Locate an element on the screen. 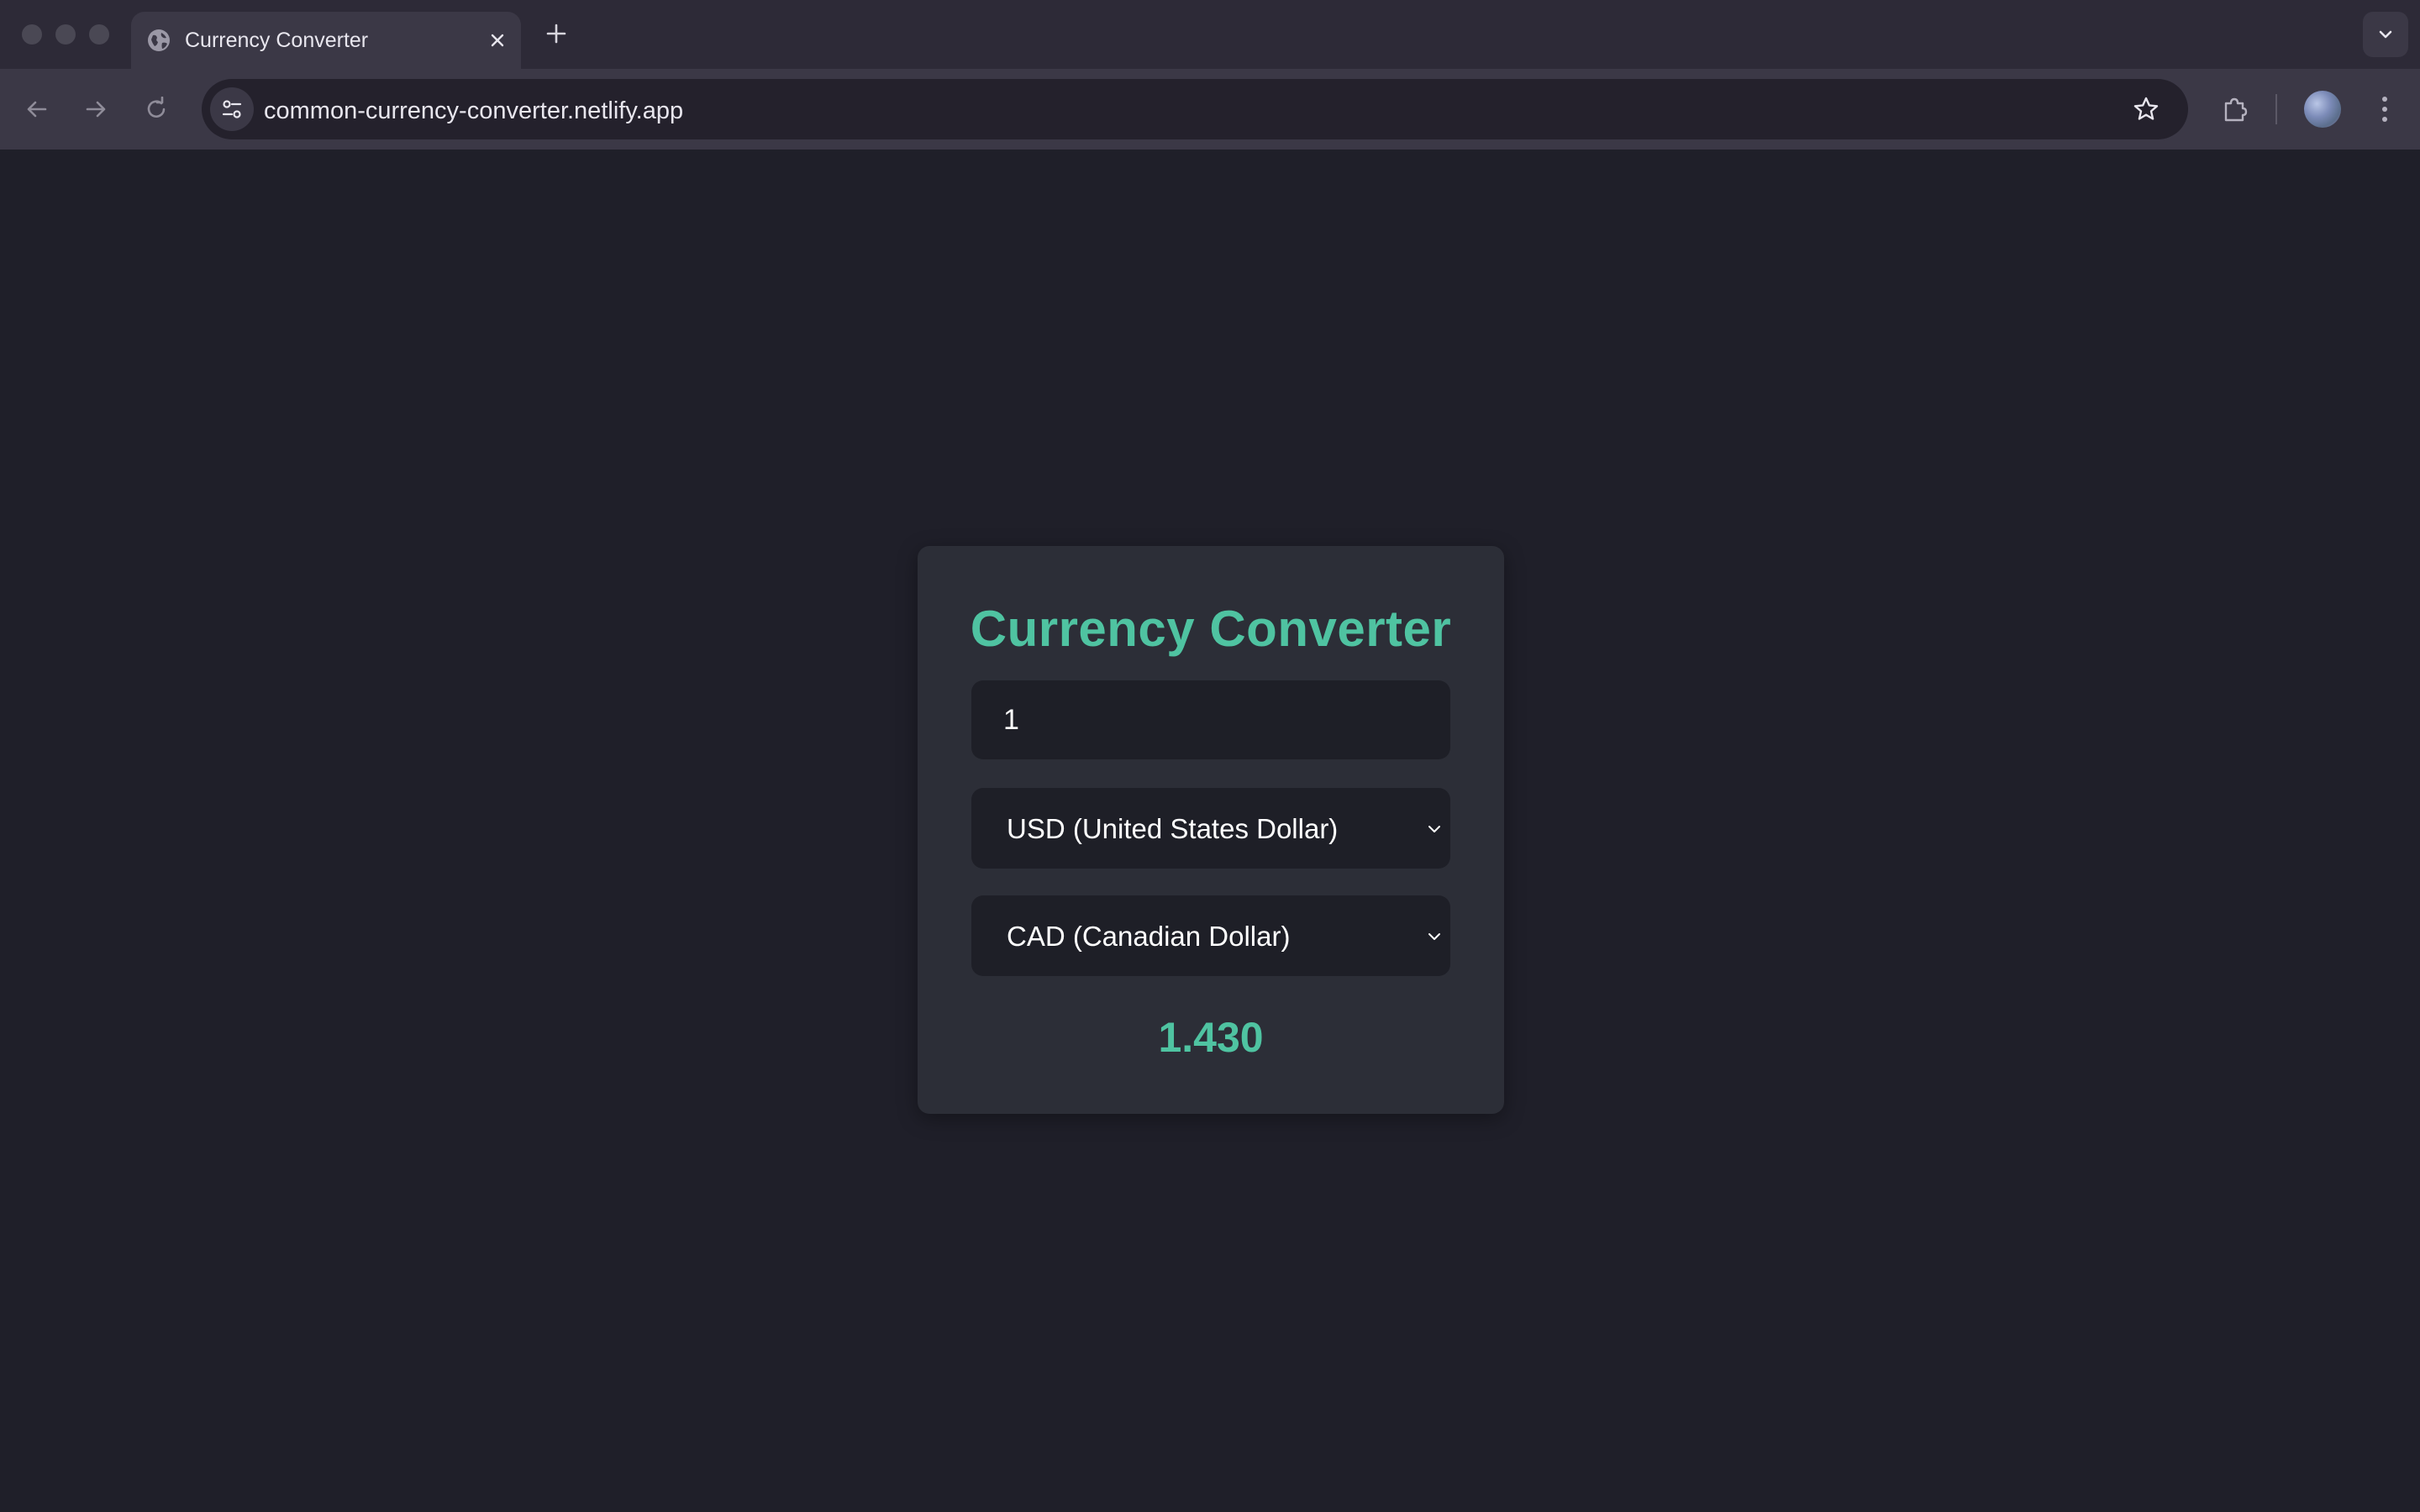 The height and width of the screenshot is (1512, 2420). reload-icon is located at coordinates (157, 107).